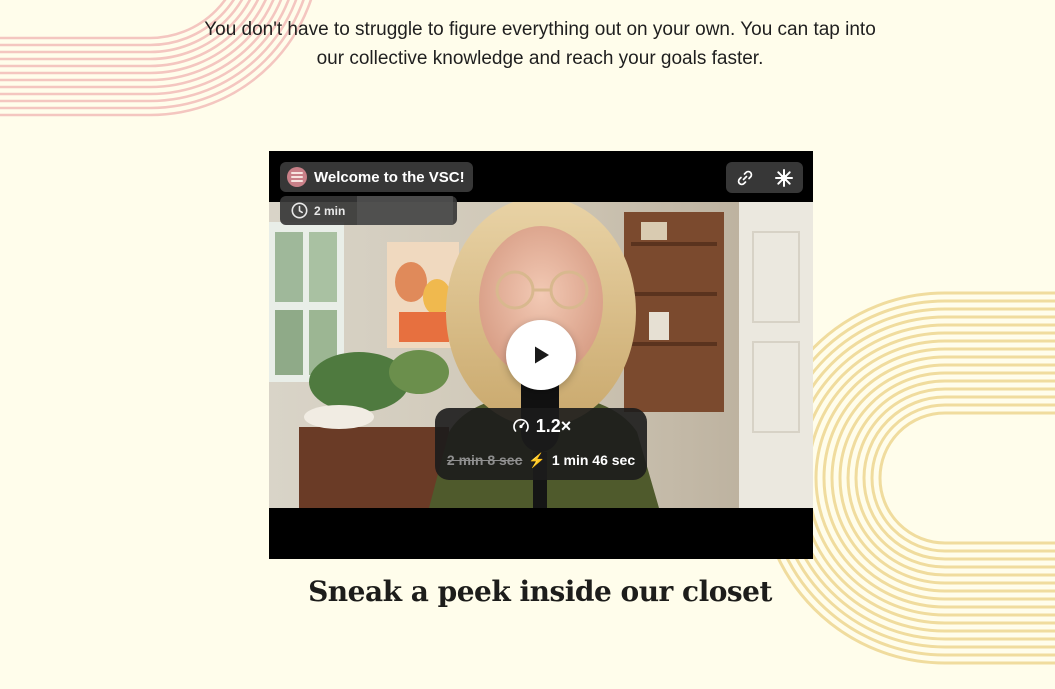 Image resolution: width=1055 pixels, height=689 pixels. Describe the element at coordinates (784, 178) in the screenshot. I see `sparkle-icon` at that location.